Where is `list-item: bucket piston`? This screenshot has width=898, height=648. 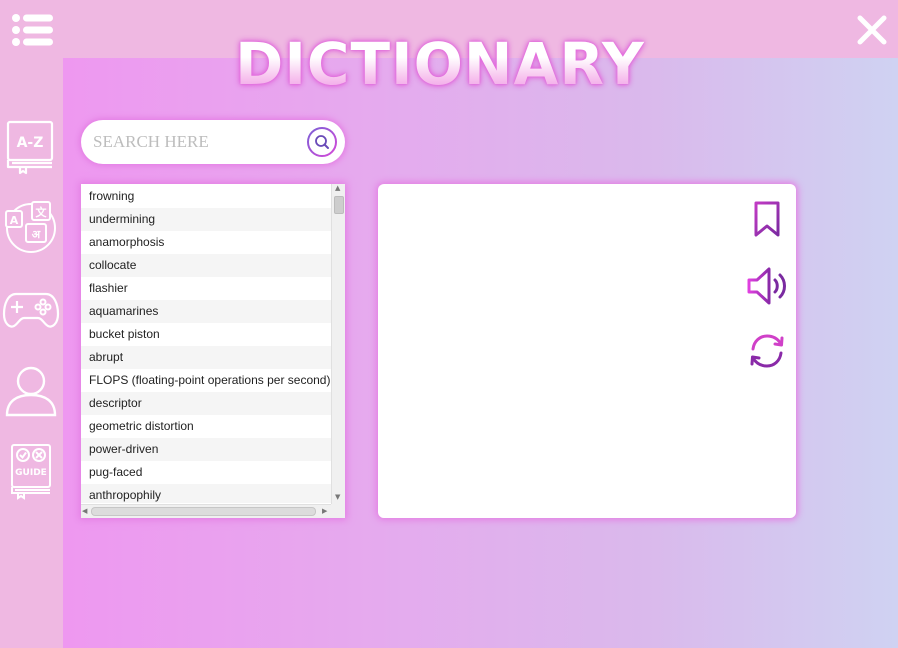
list-item: bucket piston is located at coordinates (206, 334).